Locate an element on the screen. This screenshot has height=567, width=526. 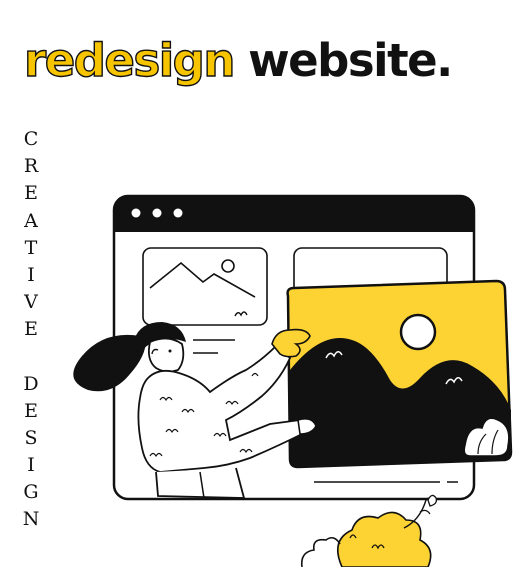
decorative-plant-icon is located at coordinates (369, 530).